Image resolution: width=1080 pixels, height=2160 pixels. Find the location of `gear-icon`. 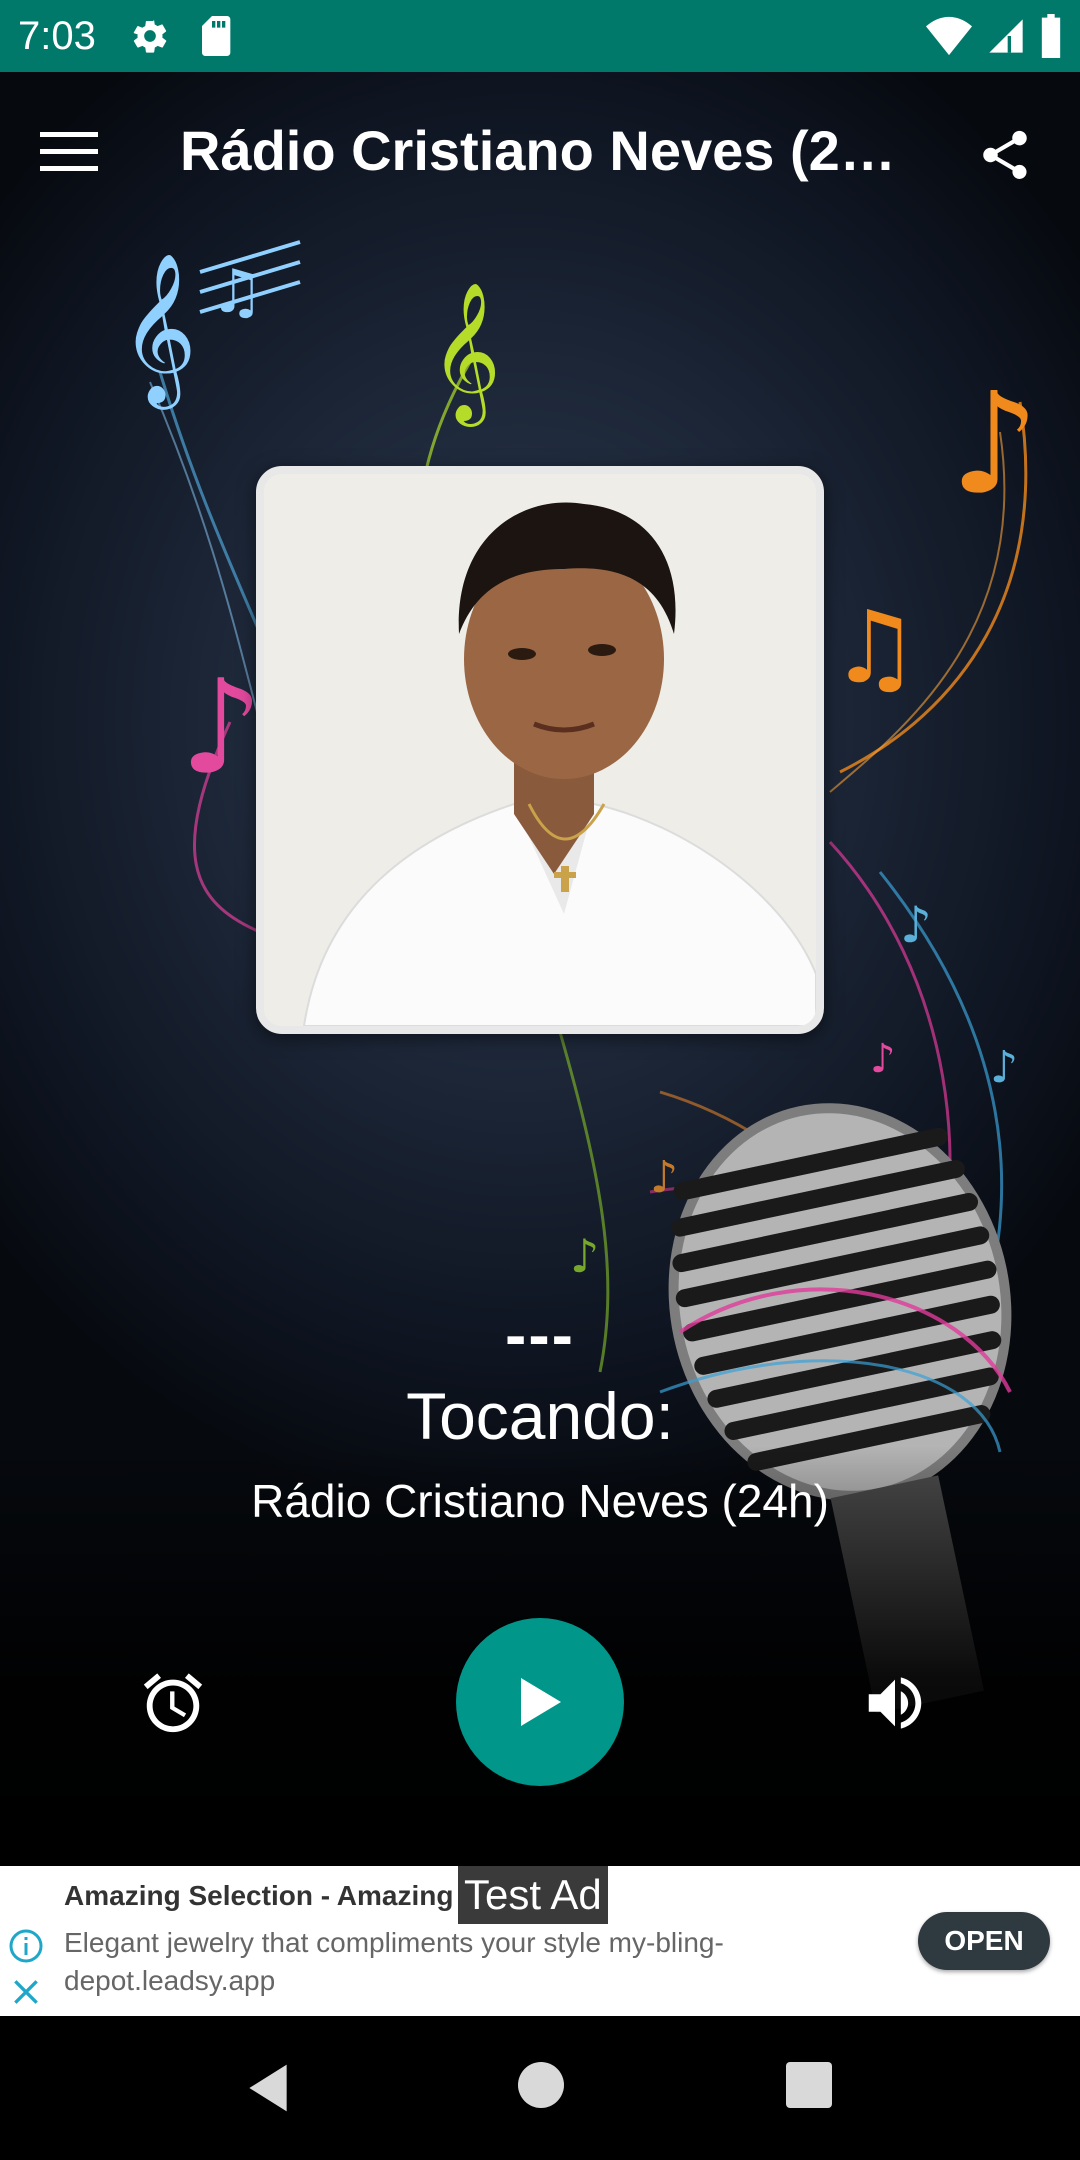

gear-icon is located at coordinates (150, 36).